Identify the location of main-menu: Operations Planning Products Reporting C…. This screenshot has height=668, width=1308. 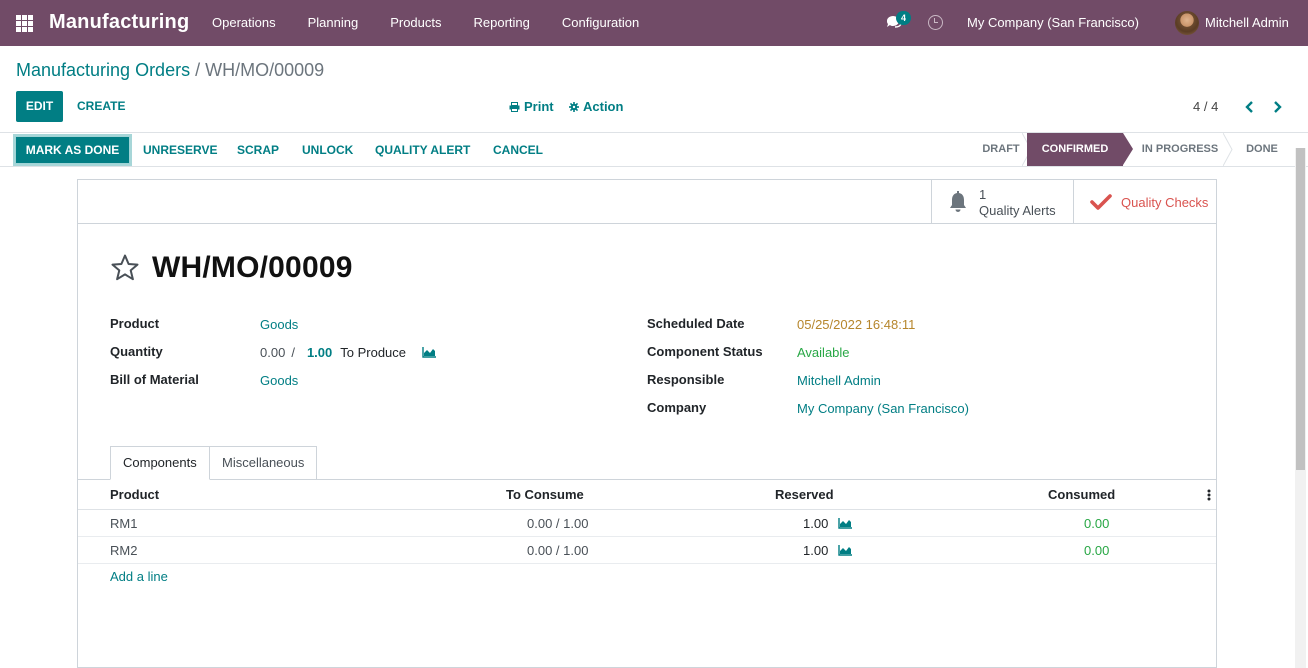
(425, 23).